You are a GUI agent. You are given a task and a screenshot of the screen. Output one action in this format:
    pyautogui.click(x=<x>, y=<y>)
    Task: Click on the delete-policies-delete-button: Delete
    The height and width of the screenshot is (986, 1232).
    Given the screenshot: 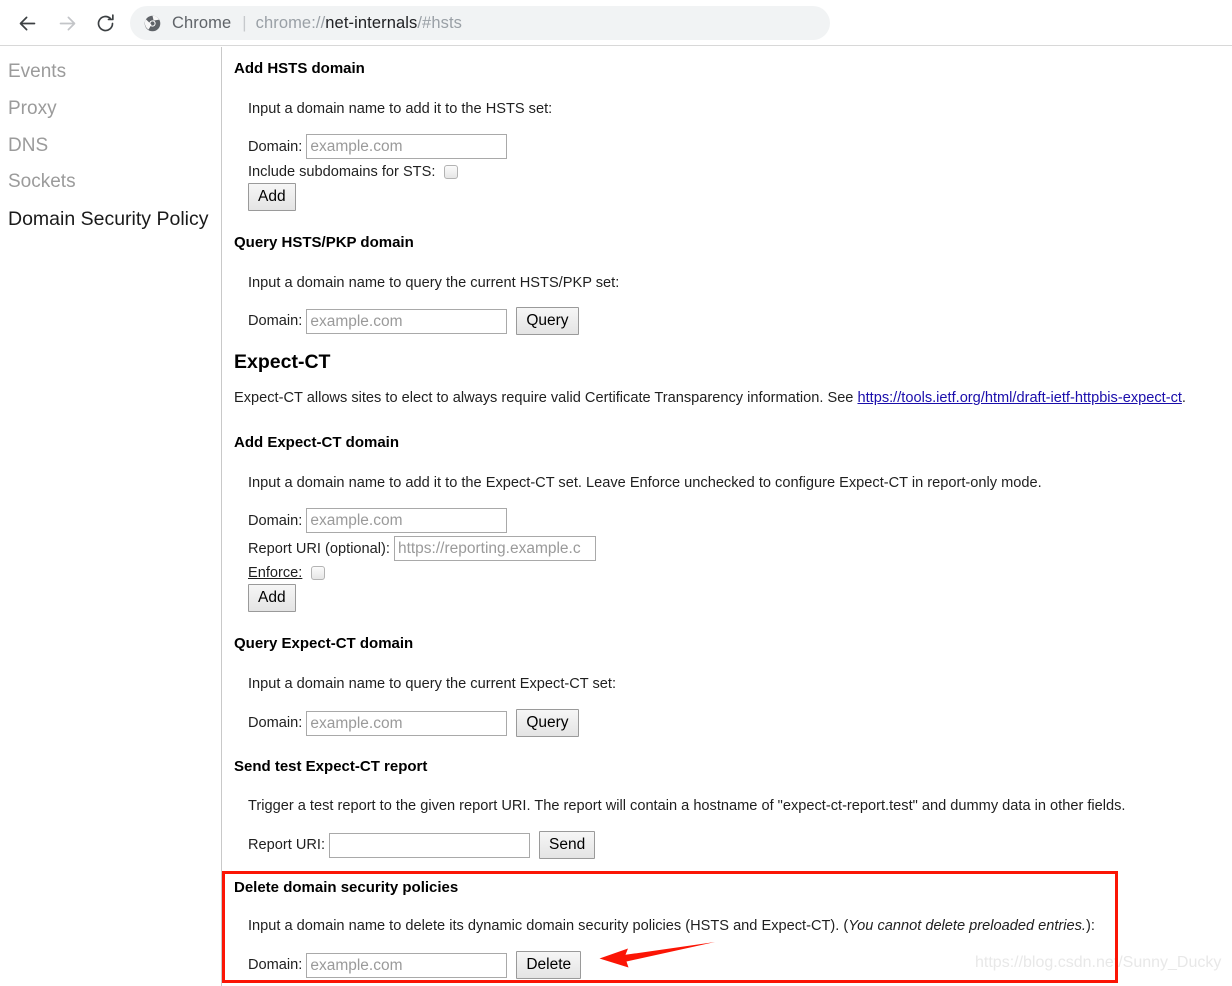 What is the action you would take?
    pyautogui.click(x=549, y=965)
    